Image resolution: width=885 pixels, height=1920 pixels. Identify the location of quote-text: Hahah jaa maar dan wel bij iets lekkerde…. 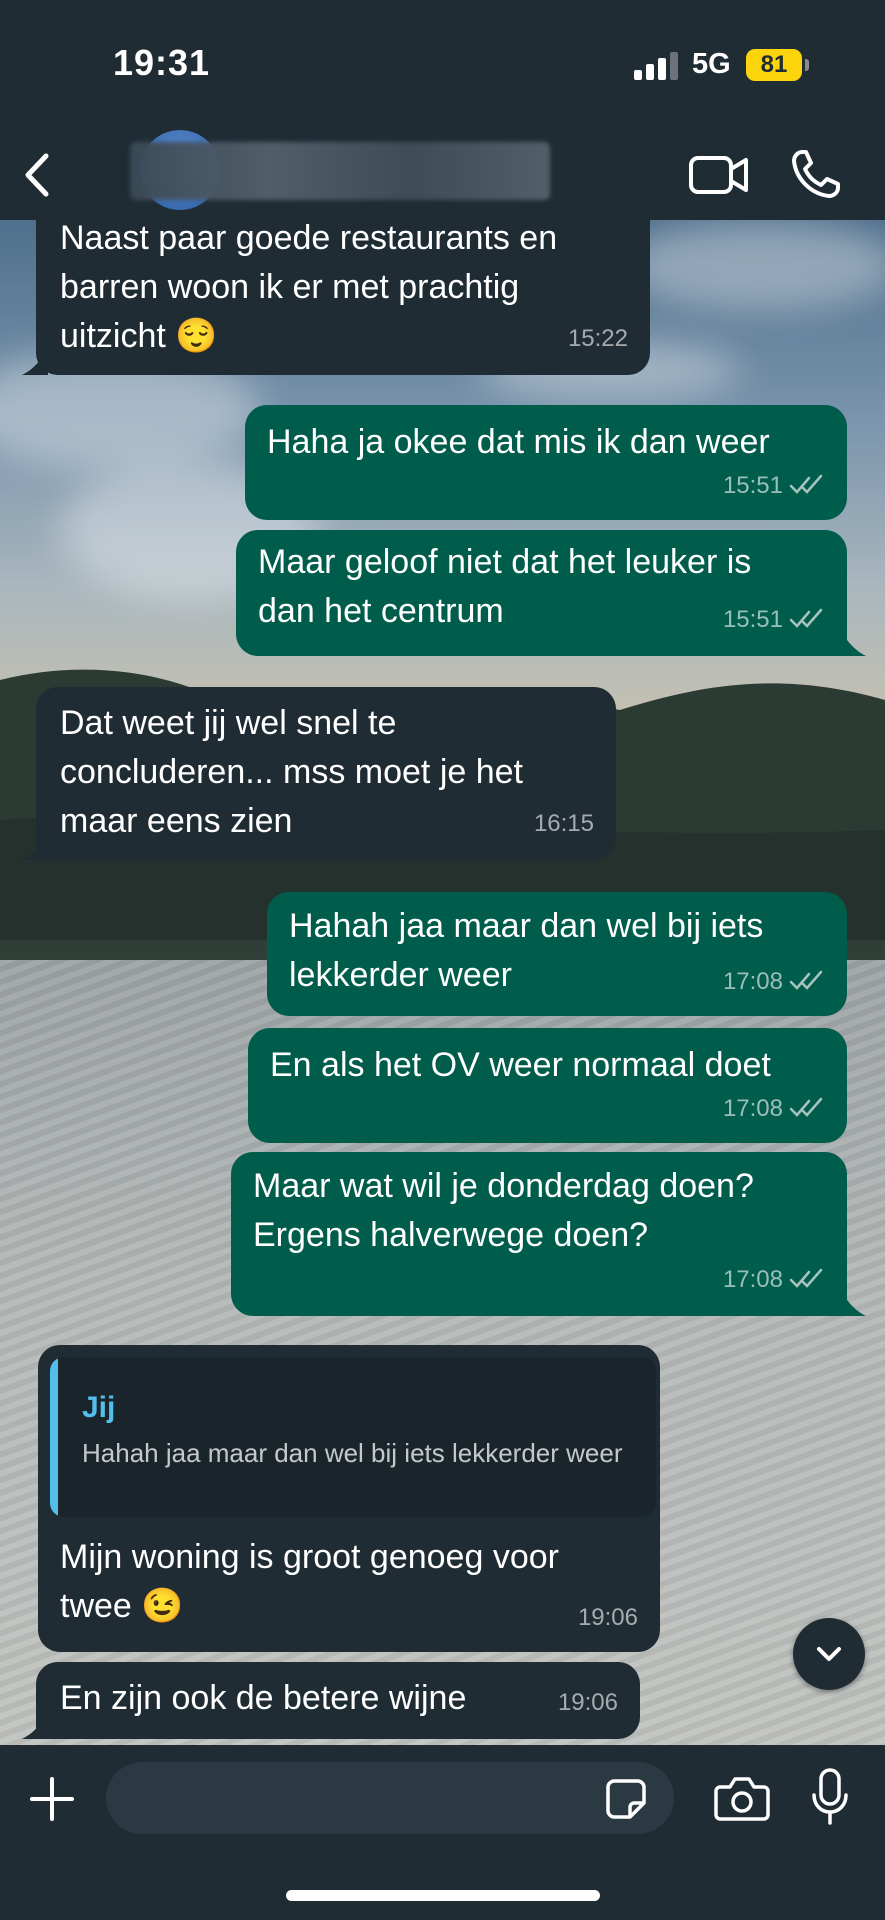
(352, 1453).